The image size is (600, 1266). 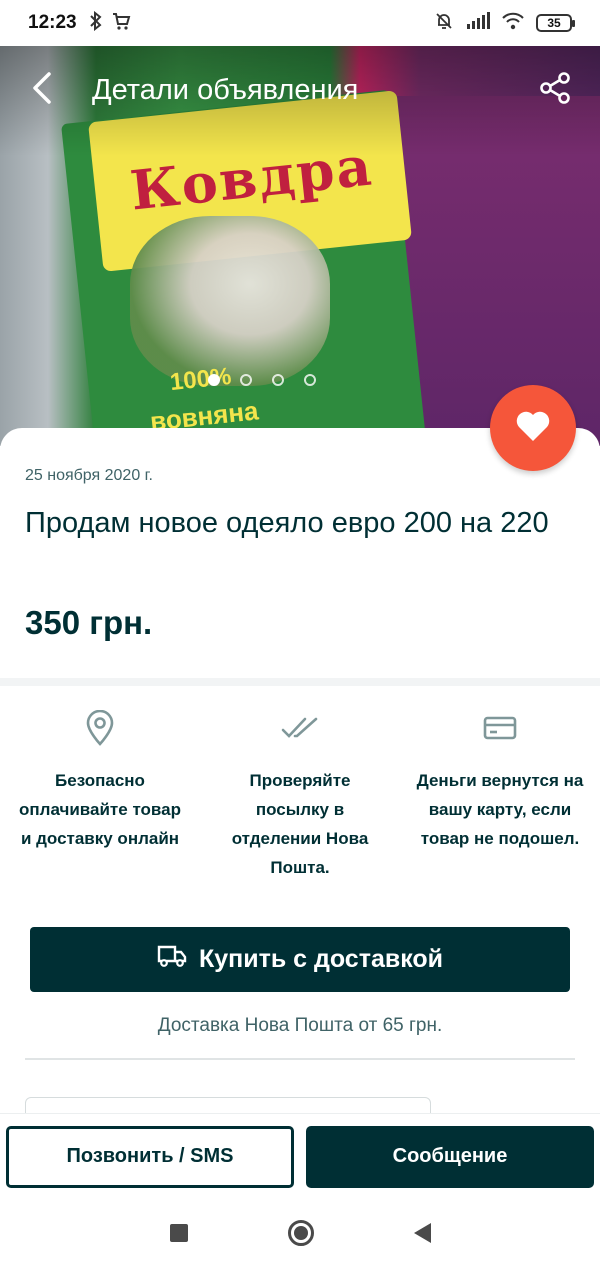 I want to click on listing-title: Продам новое одеяло евро 200 на 220, so click(x=287, y=523).